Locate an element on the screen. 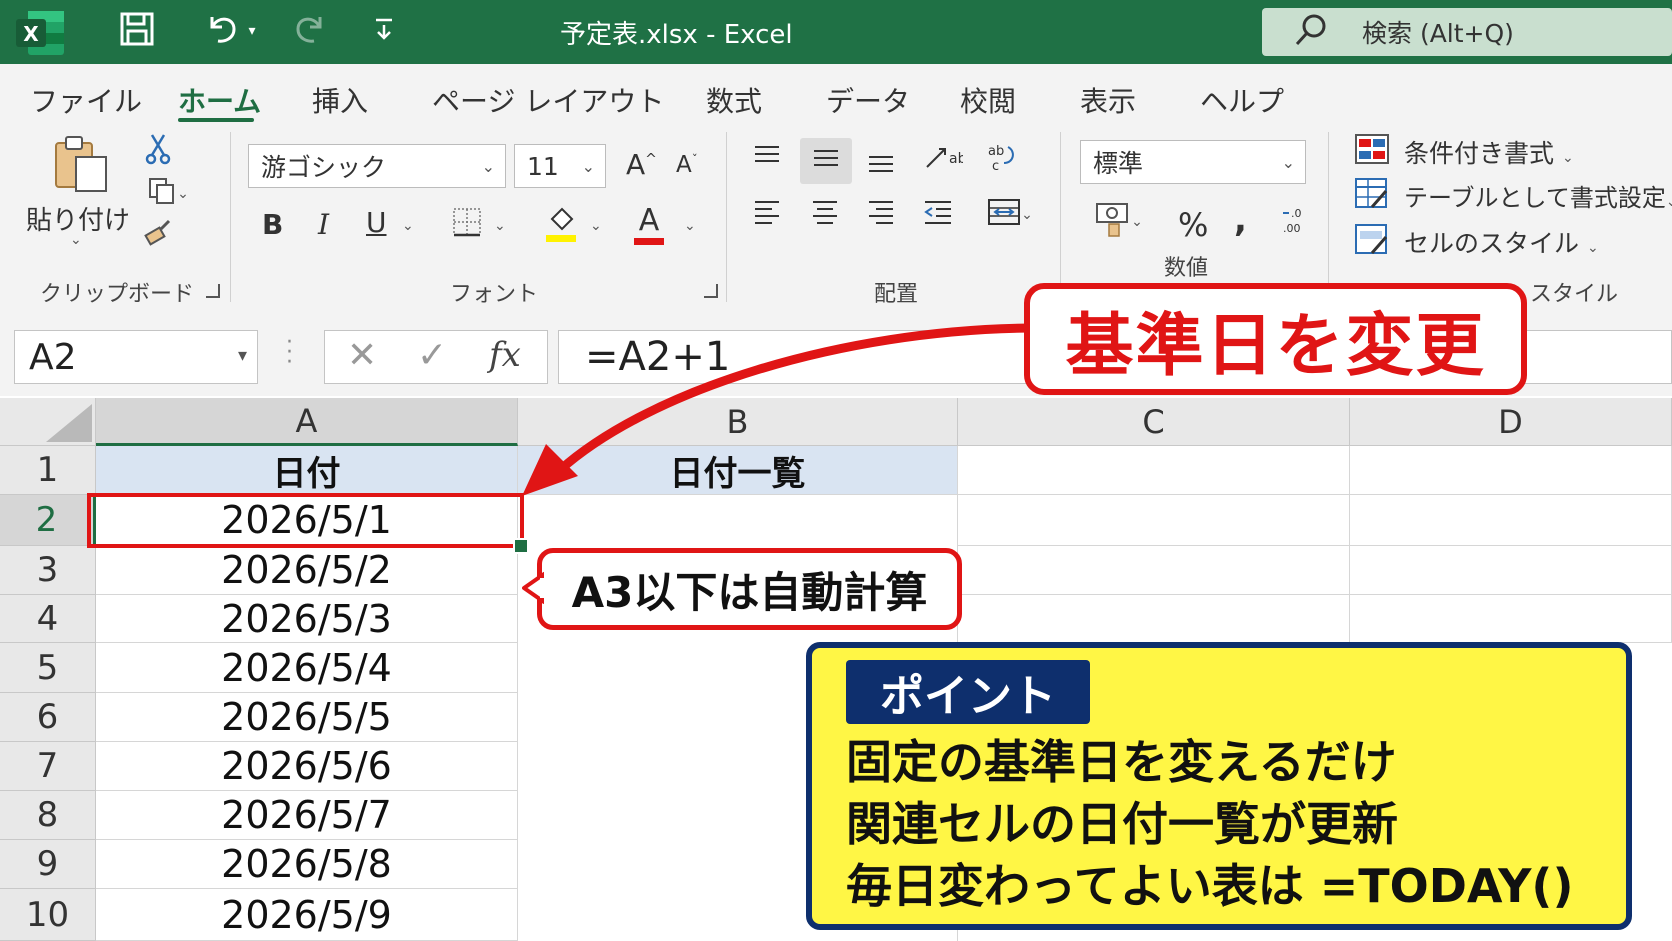 This screenshot has height=941, width=1672. point-line-3: 毎日変わってよい表は =TODAY() is located at coordinates (1210, 886).